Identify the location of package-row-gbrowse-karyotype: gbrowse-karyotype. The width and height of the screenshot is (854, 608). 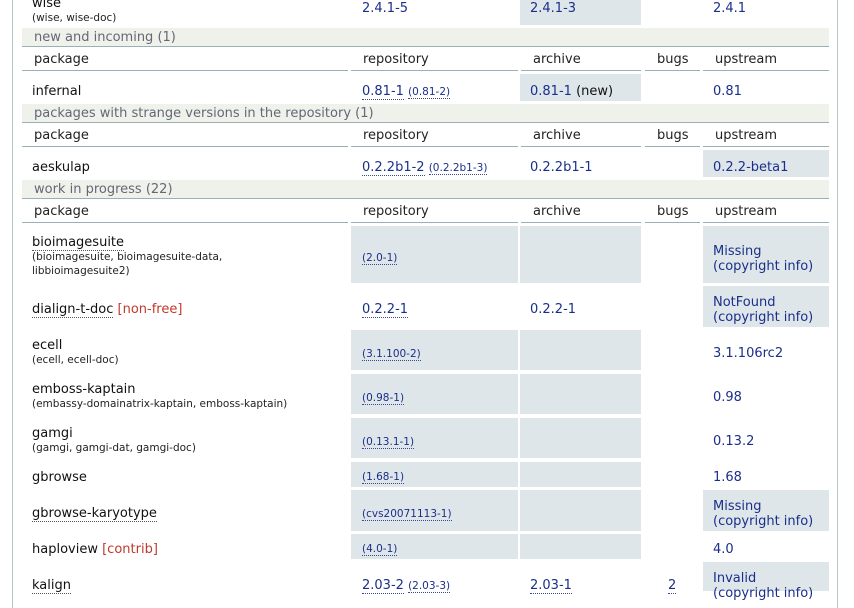
(94, 514).